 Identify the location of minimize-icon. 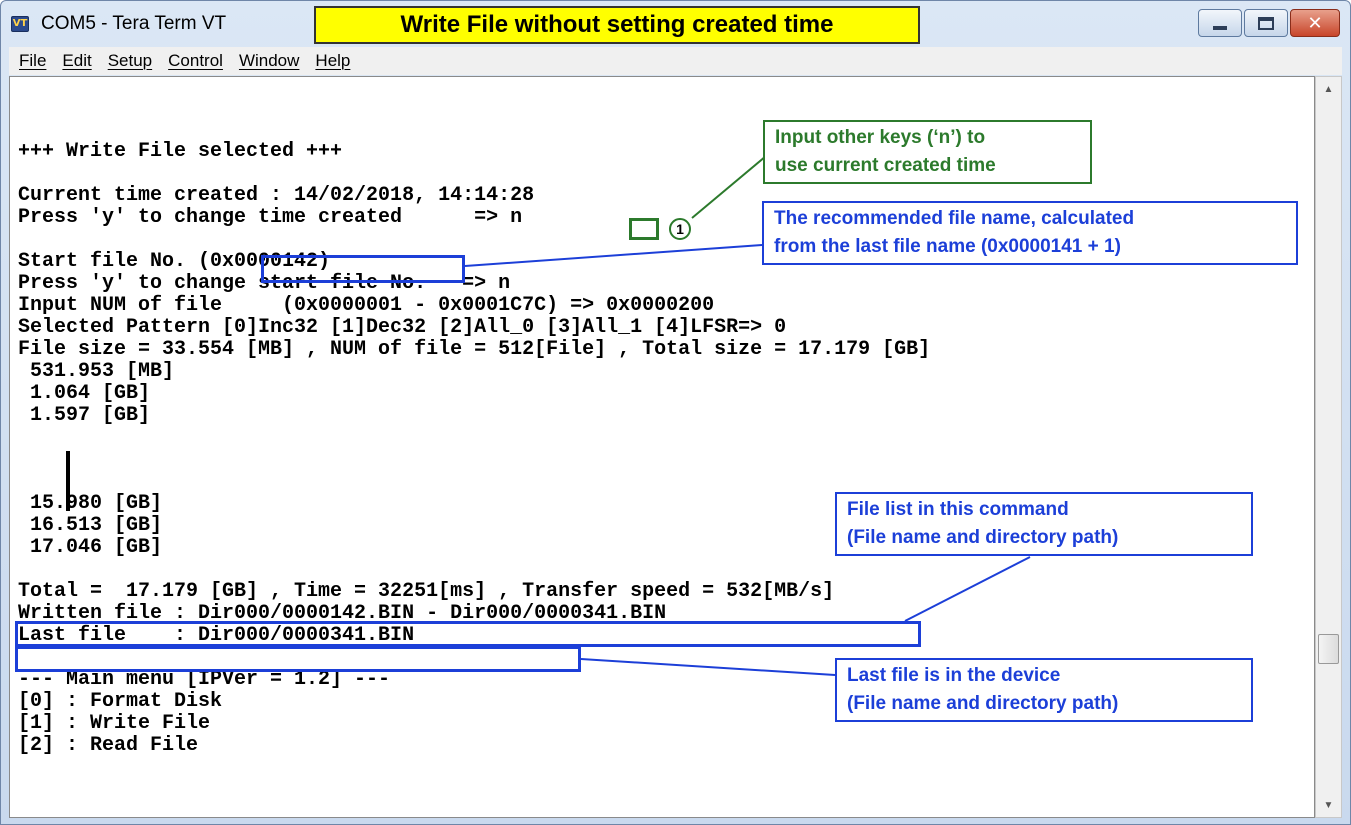
(1220, 28).